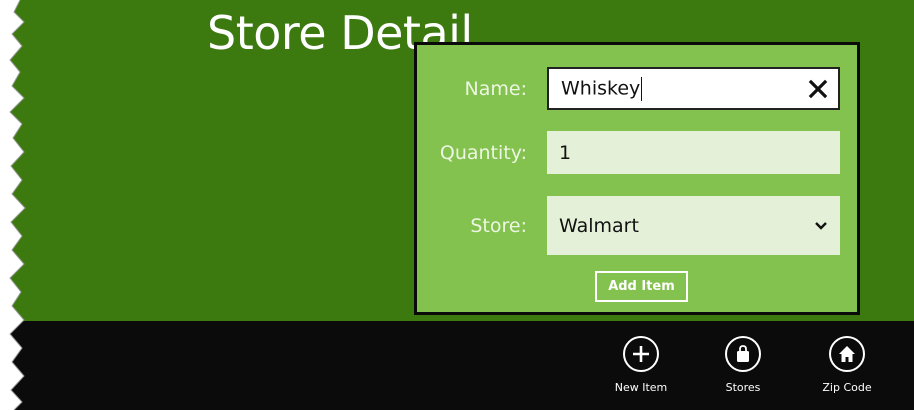  What do you see at coordinates (821, 225) in the screenshot?
I see `chevron-down-icon` at bounding box center [821, 225].